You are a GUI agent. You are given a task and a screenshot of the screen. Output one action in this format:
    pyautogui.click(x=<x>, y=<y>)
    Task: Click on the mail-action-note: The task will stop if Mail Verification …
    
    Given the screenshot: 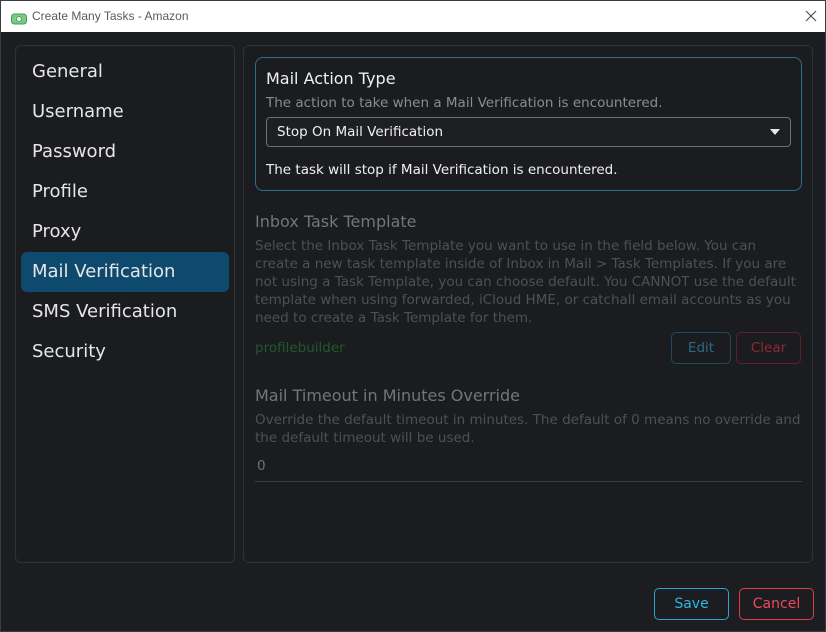 What is the action you would take?
    pyautogui.click(x=442, y=170)
    